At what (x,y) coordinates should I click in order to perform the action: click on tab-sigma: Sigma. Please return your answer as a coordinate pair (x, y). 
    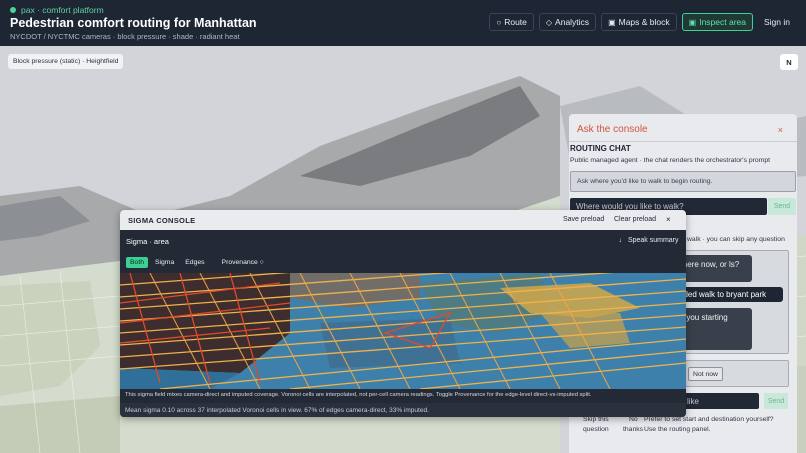
    Looking at the image, I should click on (164, 262).